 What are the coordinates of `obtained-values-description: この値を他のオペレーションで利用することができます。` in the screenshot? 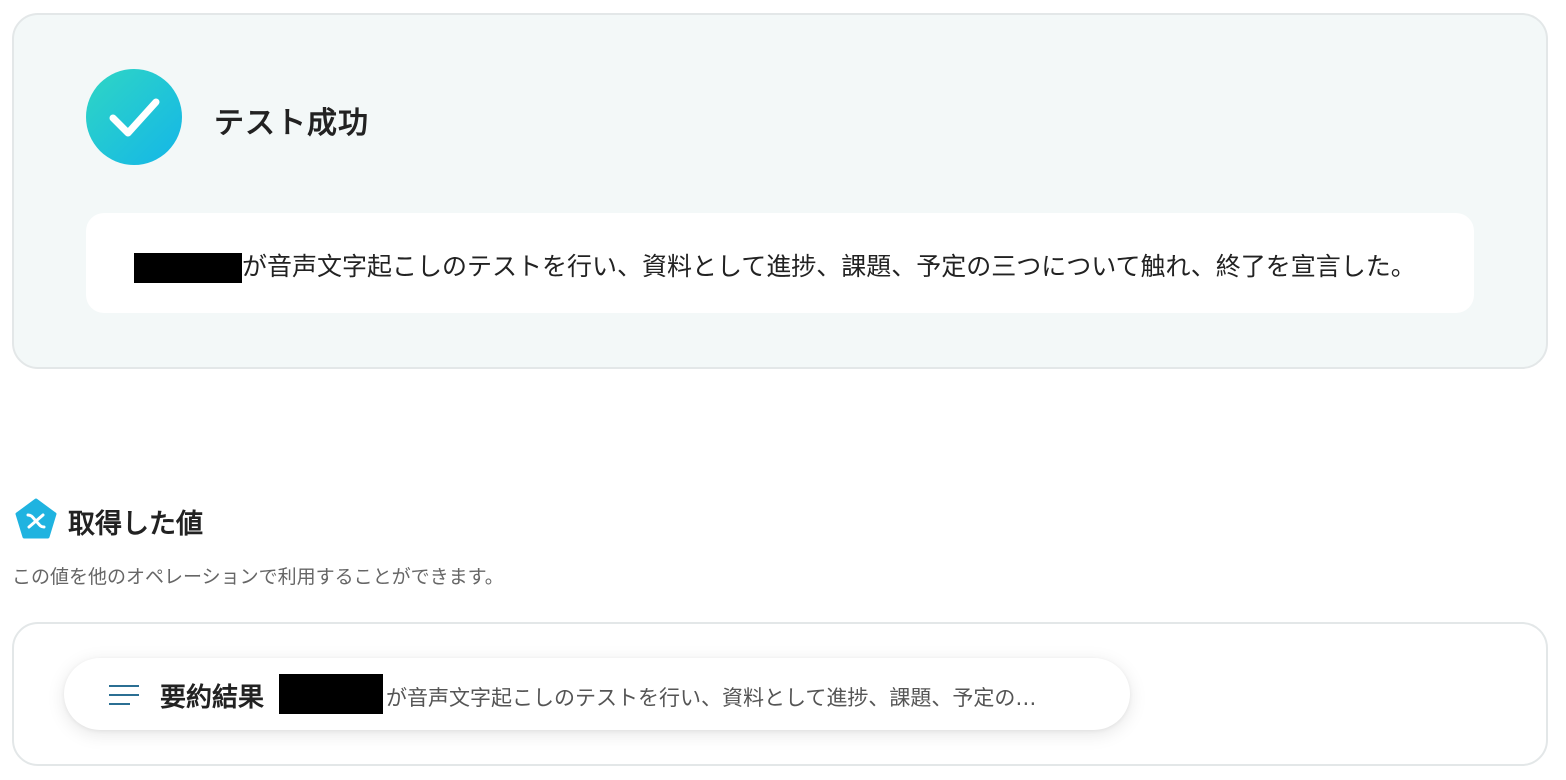 It's located at (258, 577).